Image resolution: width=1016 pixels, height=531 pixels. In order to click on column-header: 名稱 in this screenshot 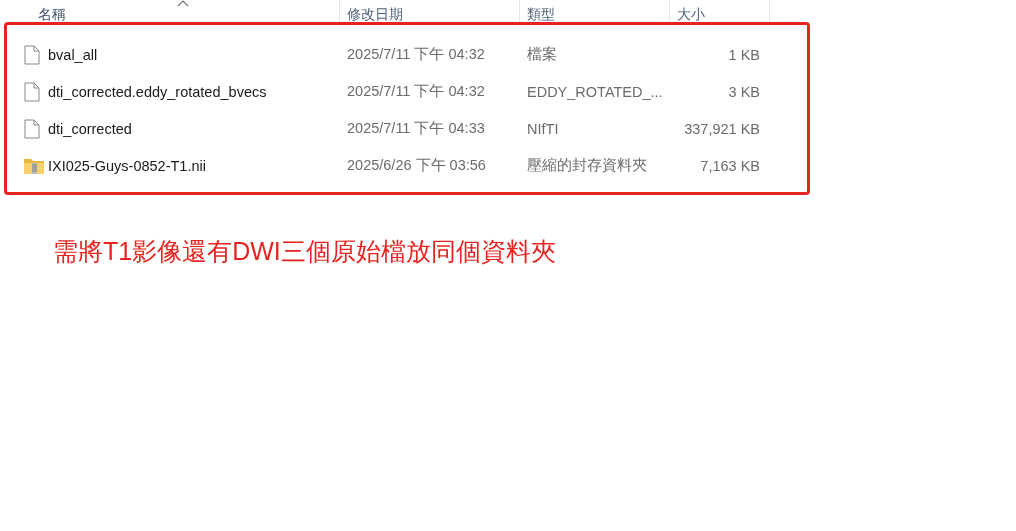, I will do `click(52, 14)`.